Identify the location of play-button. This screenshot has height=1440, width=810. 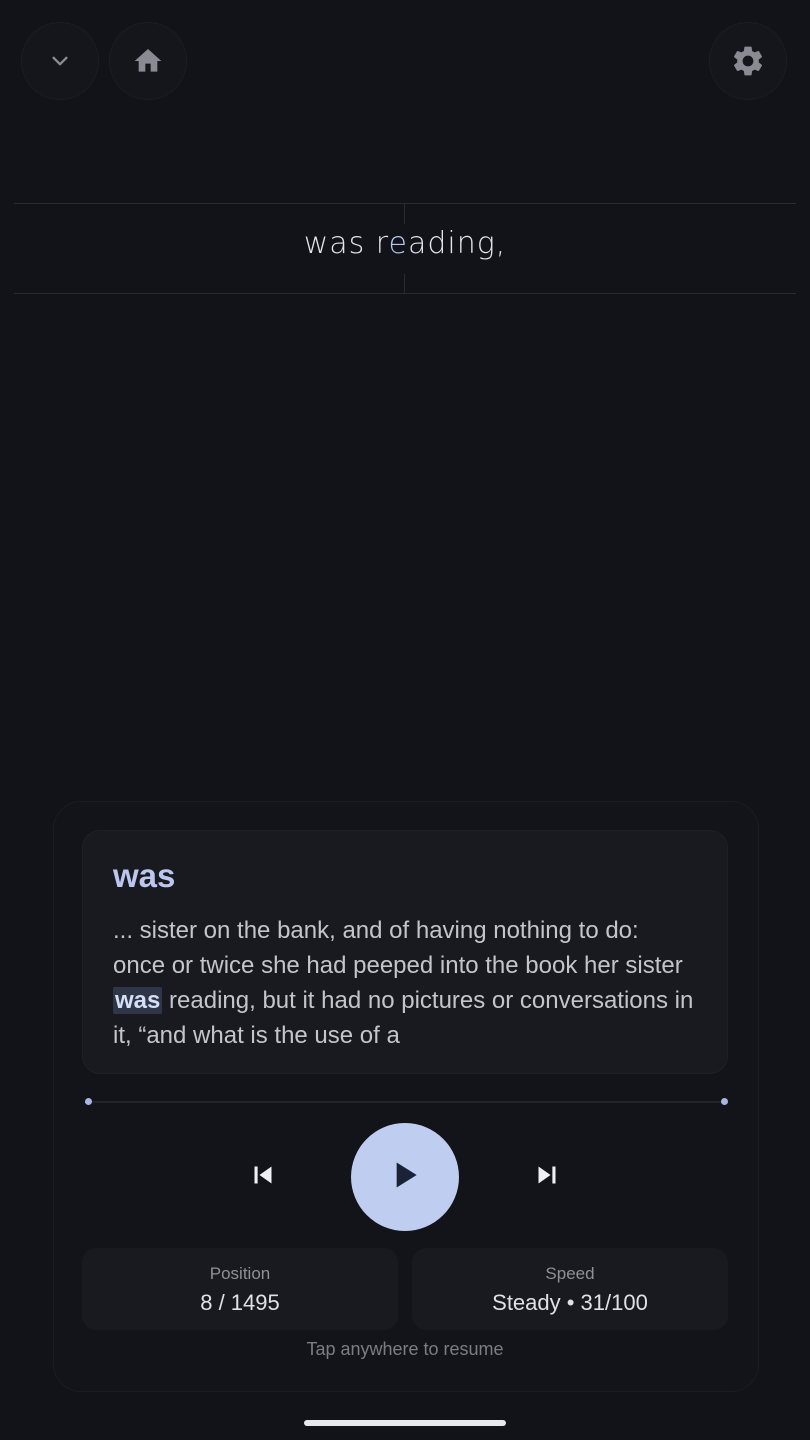
(405, 1177).